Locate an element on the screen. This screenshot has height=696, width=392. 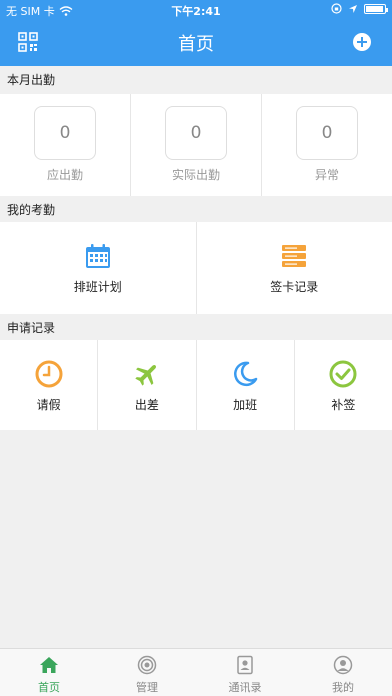
stat-expected: 0 应出勤 is located at coordinates (65, 145).